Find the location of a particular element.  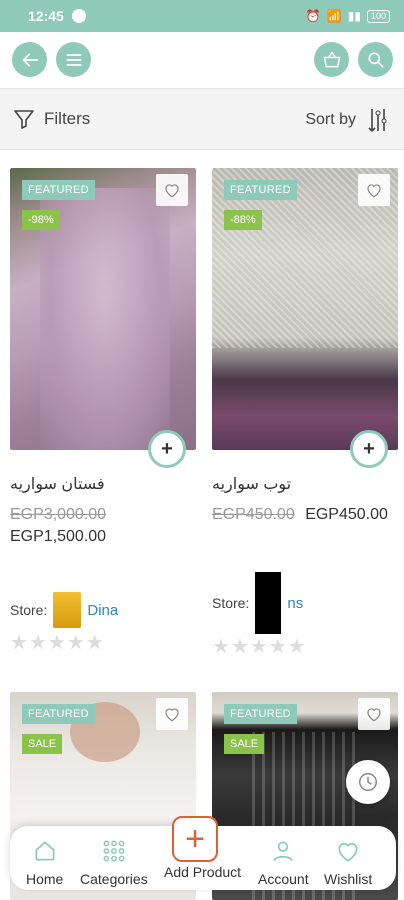

nav-wishlist-label: Wishlist is located at coordinates (348, 879).